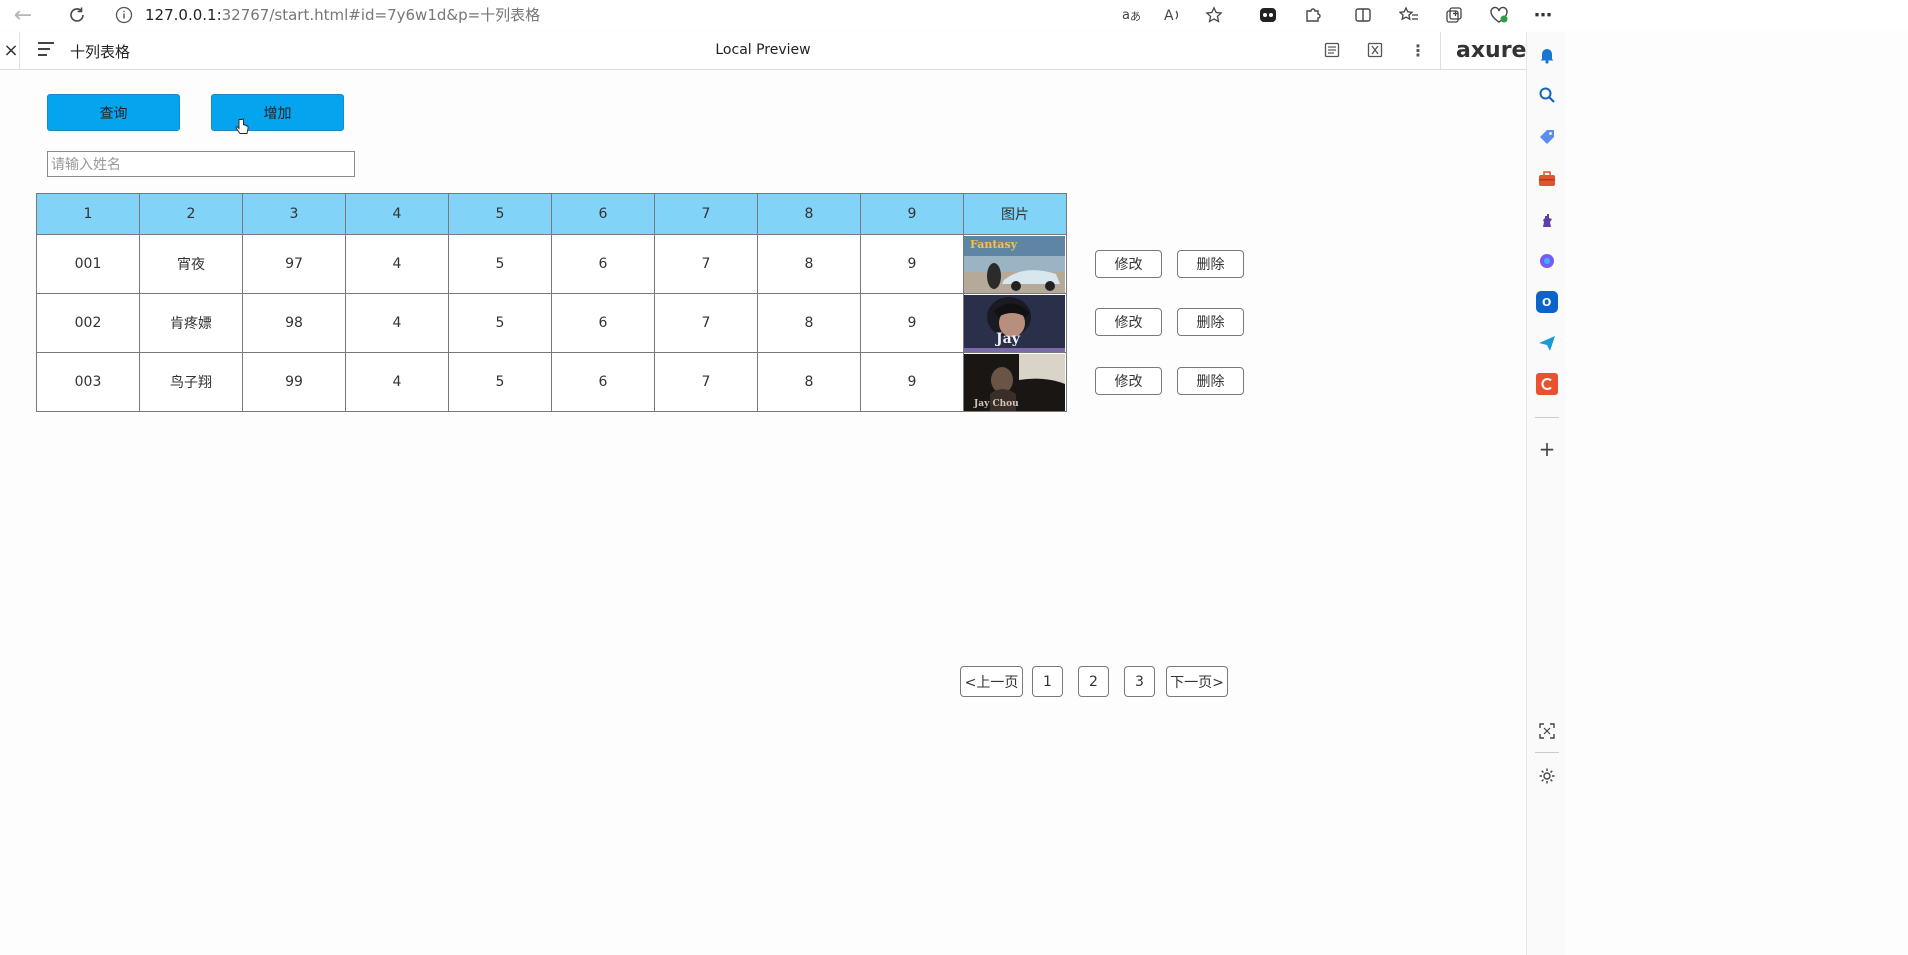 This screenshot has width=1908, height=955. I want to click on table-row: 002 肯疼嫖 98 4 5 6 7 8 9 Jay, so click(551, 323).